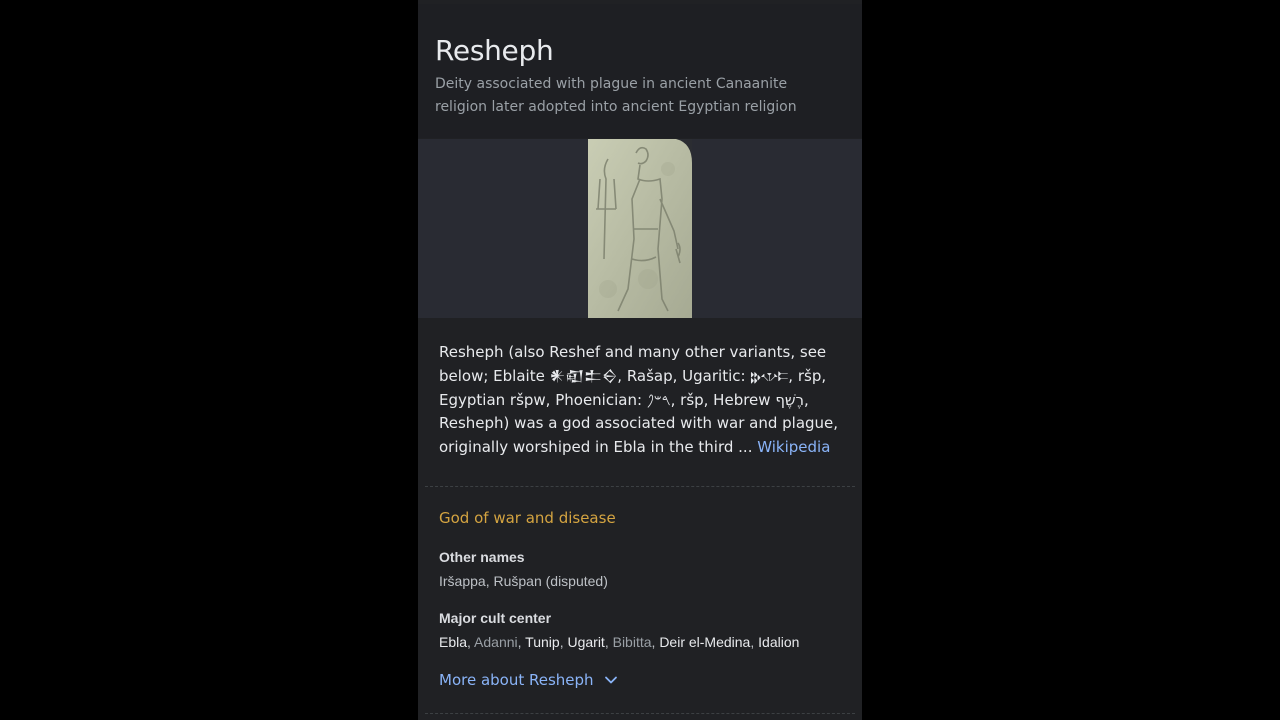  What do you see at coordinates (542, 642) in the screenshot?
I see `cult-center-link: Tunip` at bounding box center [542, 642].